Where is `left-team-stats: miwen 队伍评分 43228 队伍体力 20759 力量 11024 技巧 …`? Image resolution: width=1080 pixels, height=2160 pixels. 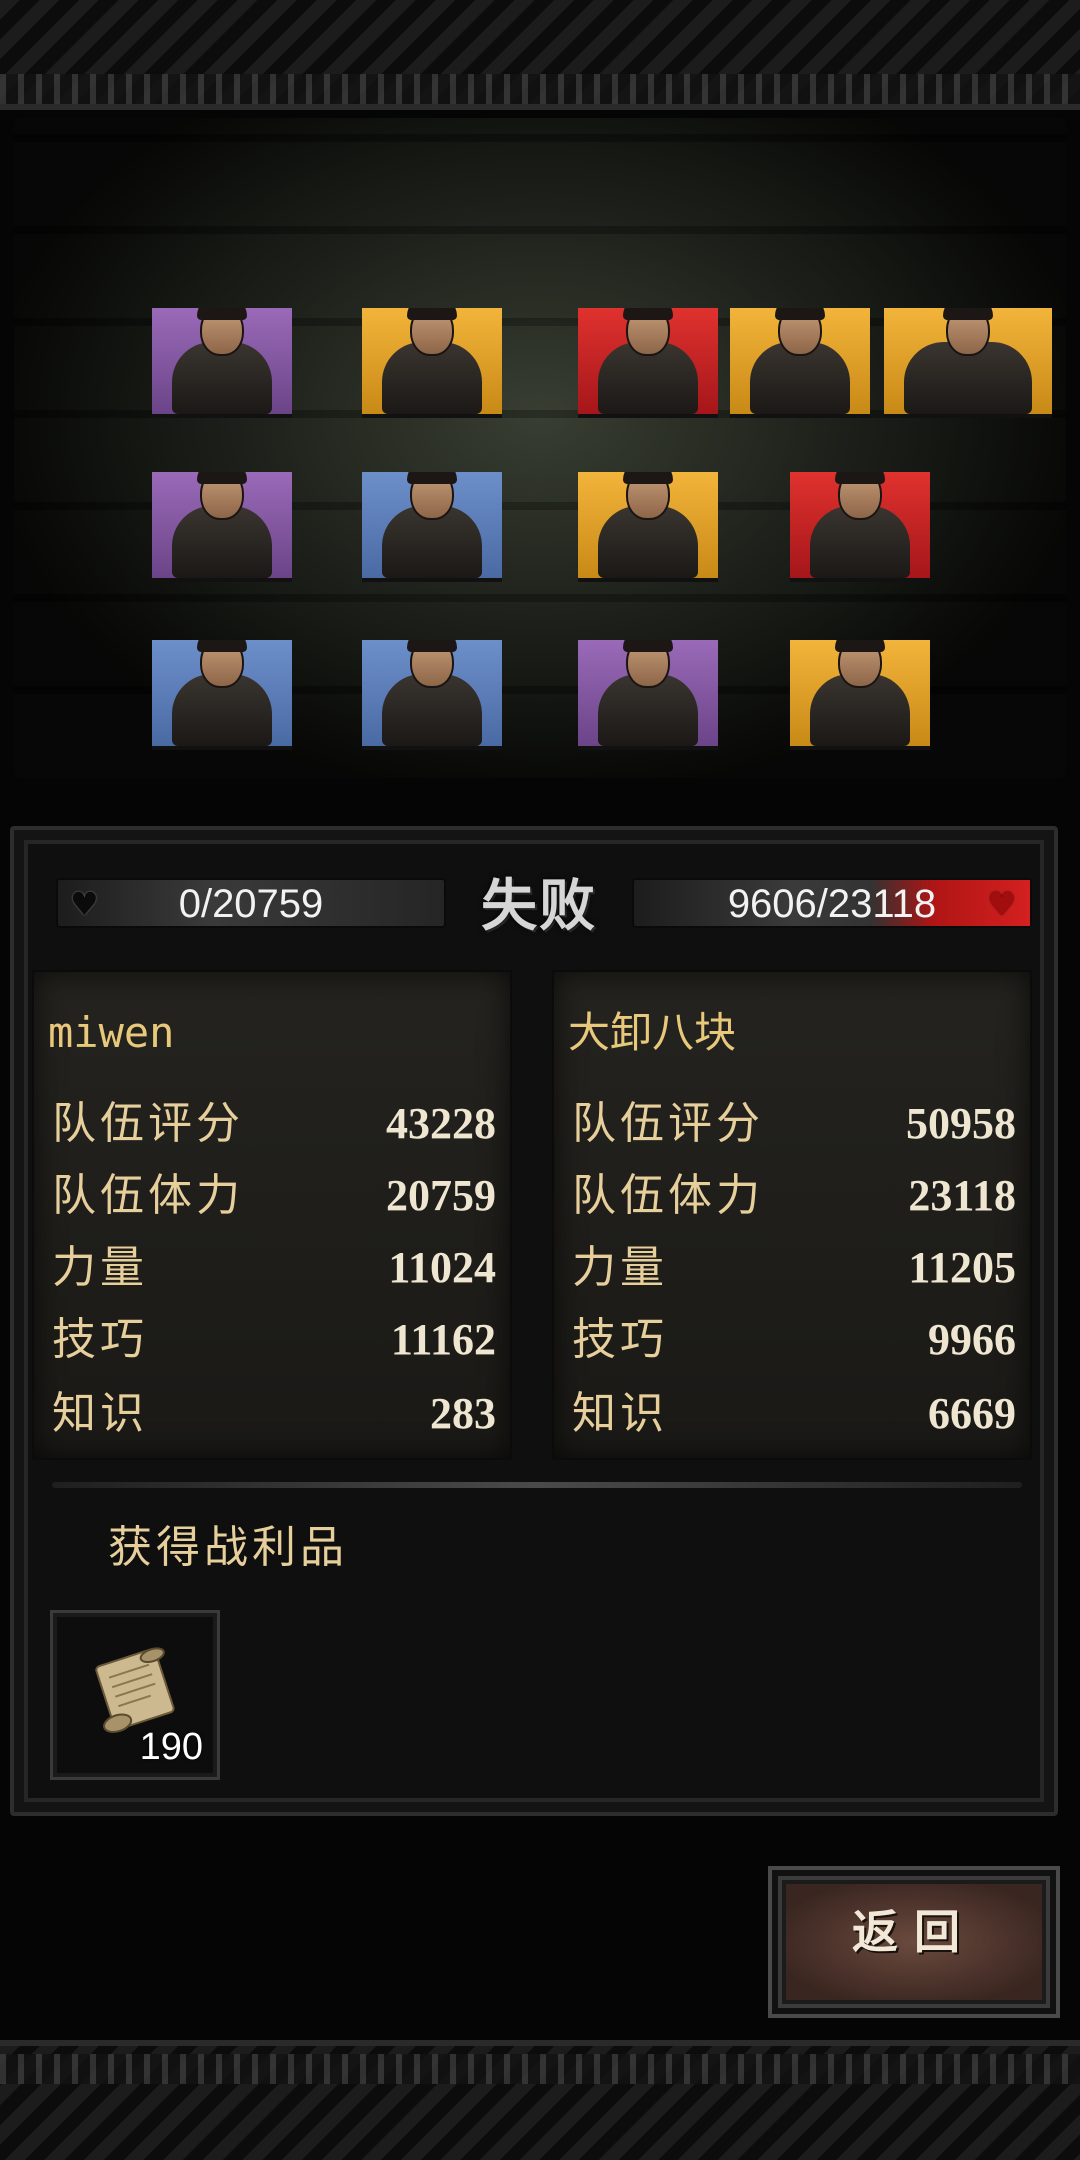 left-team-stats: miwen 队伍评分 43228 队伍体力 20759 力量 11024 技巧 … is located at coordinates (272, 1215).